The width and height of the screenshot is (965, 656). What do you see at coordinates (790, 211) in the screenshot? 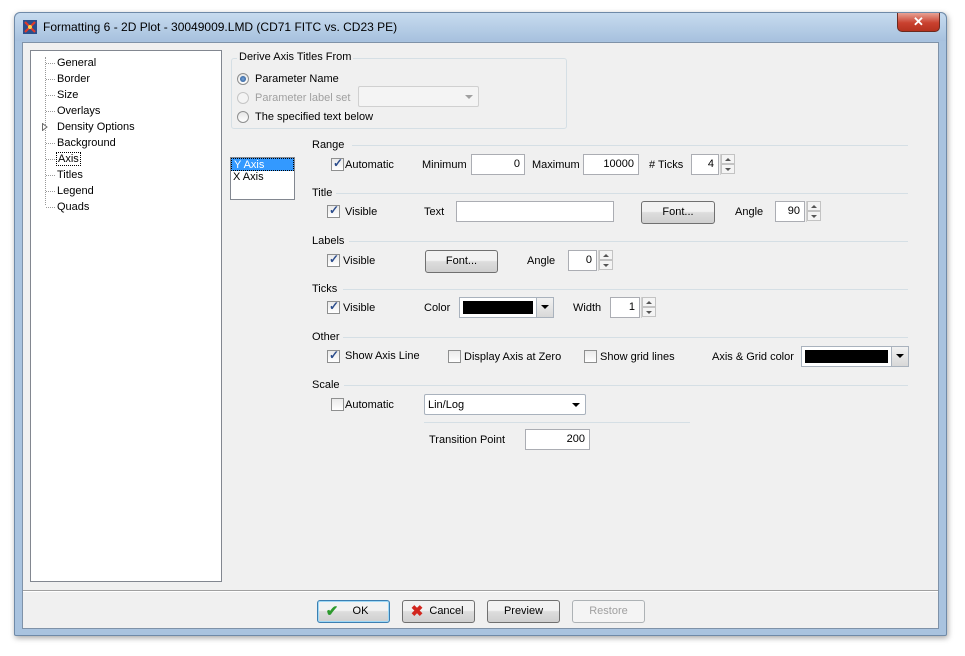
I see `title-angle-input: 90` at bounding box center [790, 211].